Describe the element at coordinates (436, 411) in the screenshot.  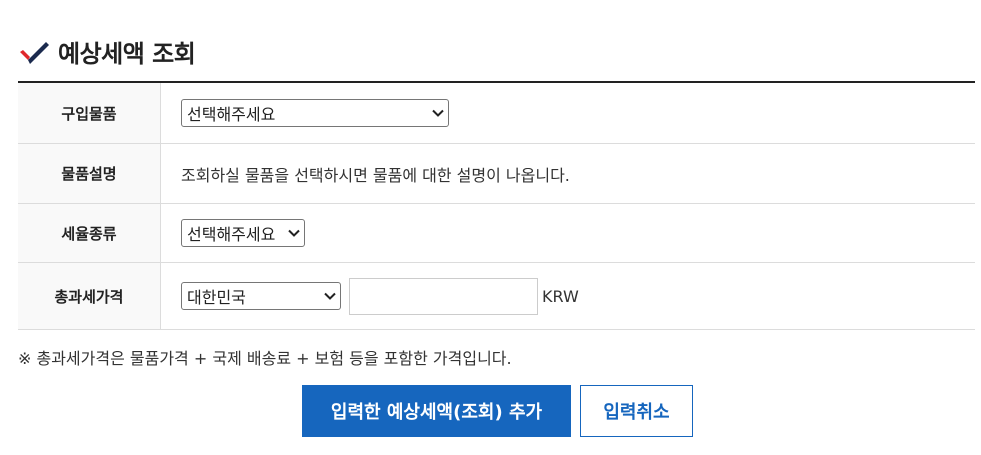
I see `add-estimate-button: 입력한 예상세액(조회) 추가` at that location.